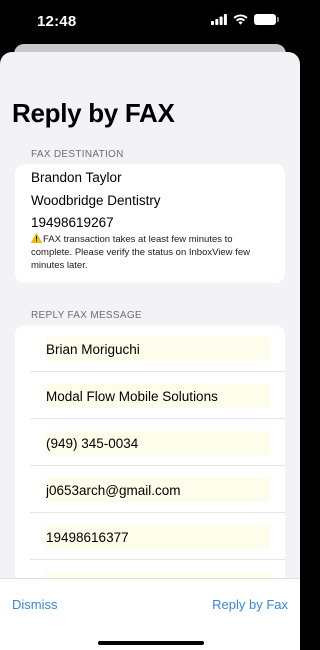 The width and height of the screenshot is (320, 650). What do you see at coordinates (219, 19) in the screenshot?
I see `cellular-signal-icon` at bounding box center [219, 19].